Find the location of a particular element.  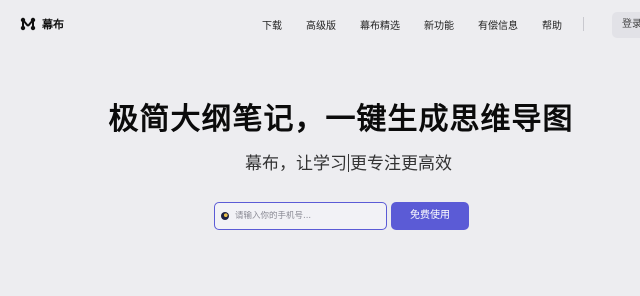

main-nav: 下载 高级版 幕布精选 新功能 有偿信息 帮助 is located at coordinates (412, 24).